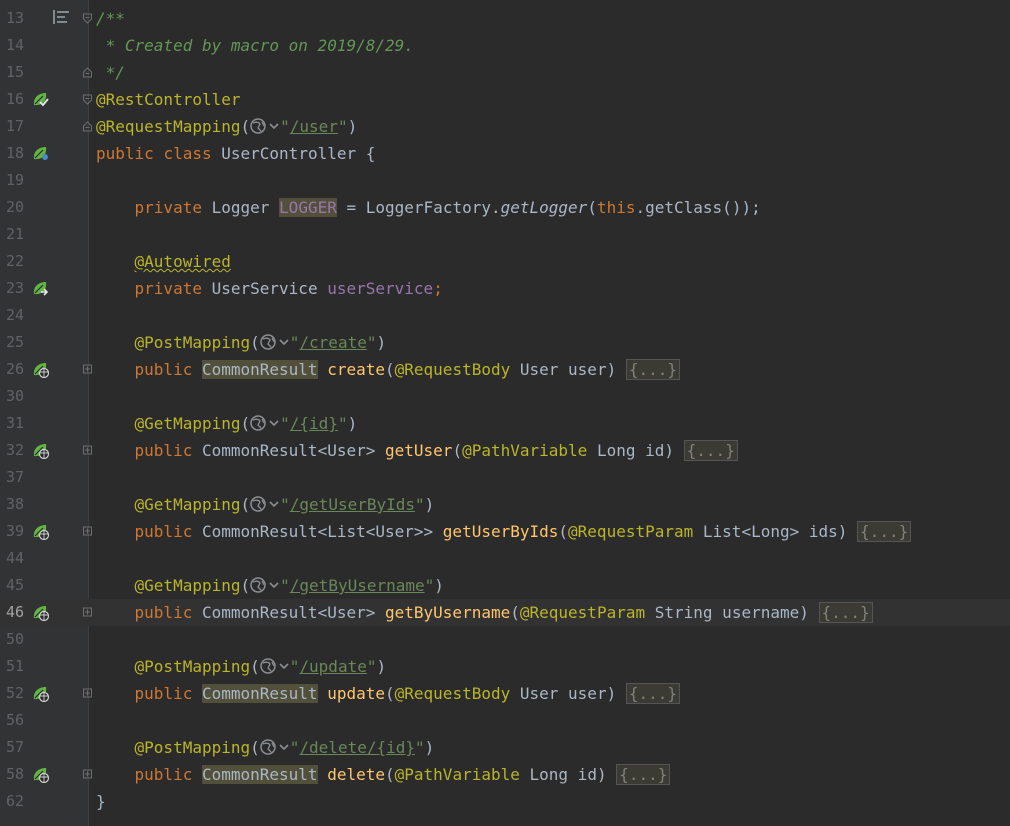  I want to click on code-text: @RestController, so click(168, 99).